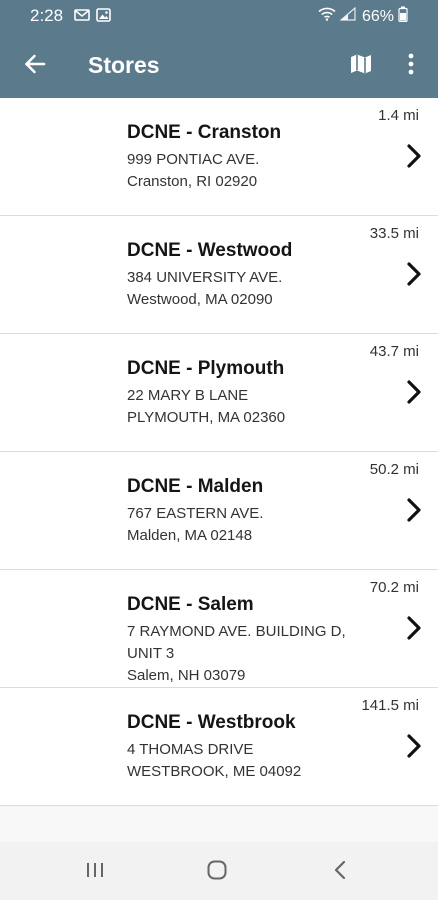 Image resolution: width=438 pixels, height=900 pixels. What do you see at coordinates (190, 604) in the screenshot?
I see `store-name: DCNE - Salem` at bounding box center [190, 604].